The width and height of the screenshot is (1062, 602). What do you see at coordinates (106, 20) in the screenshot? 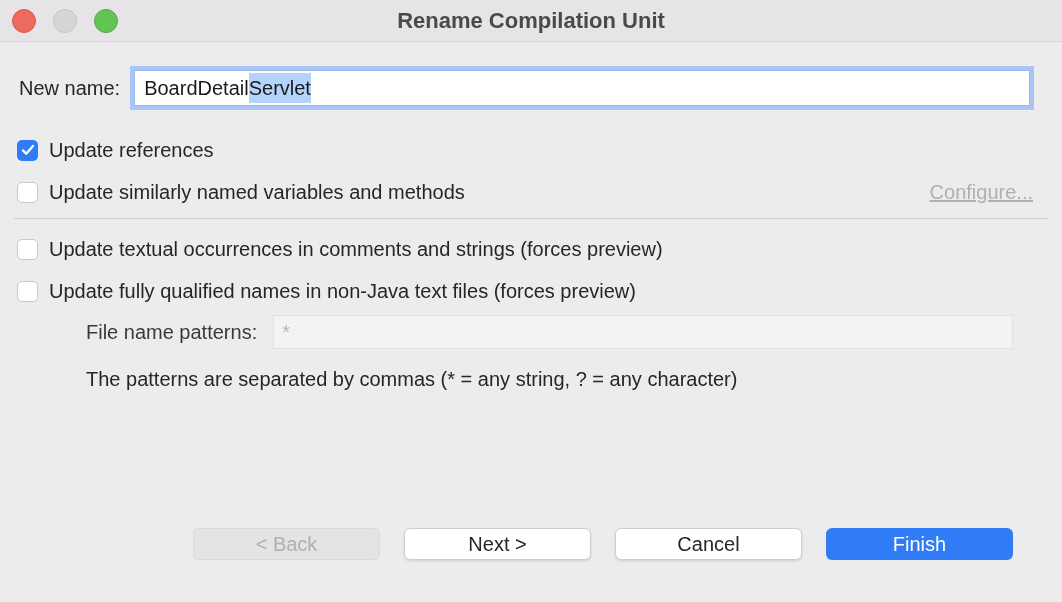
I see `maximize-window-icon` at bounding box center [106, 20].